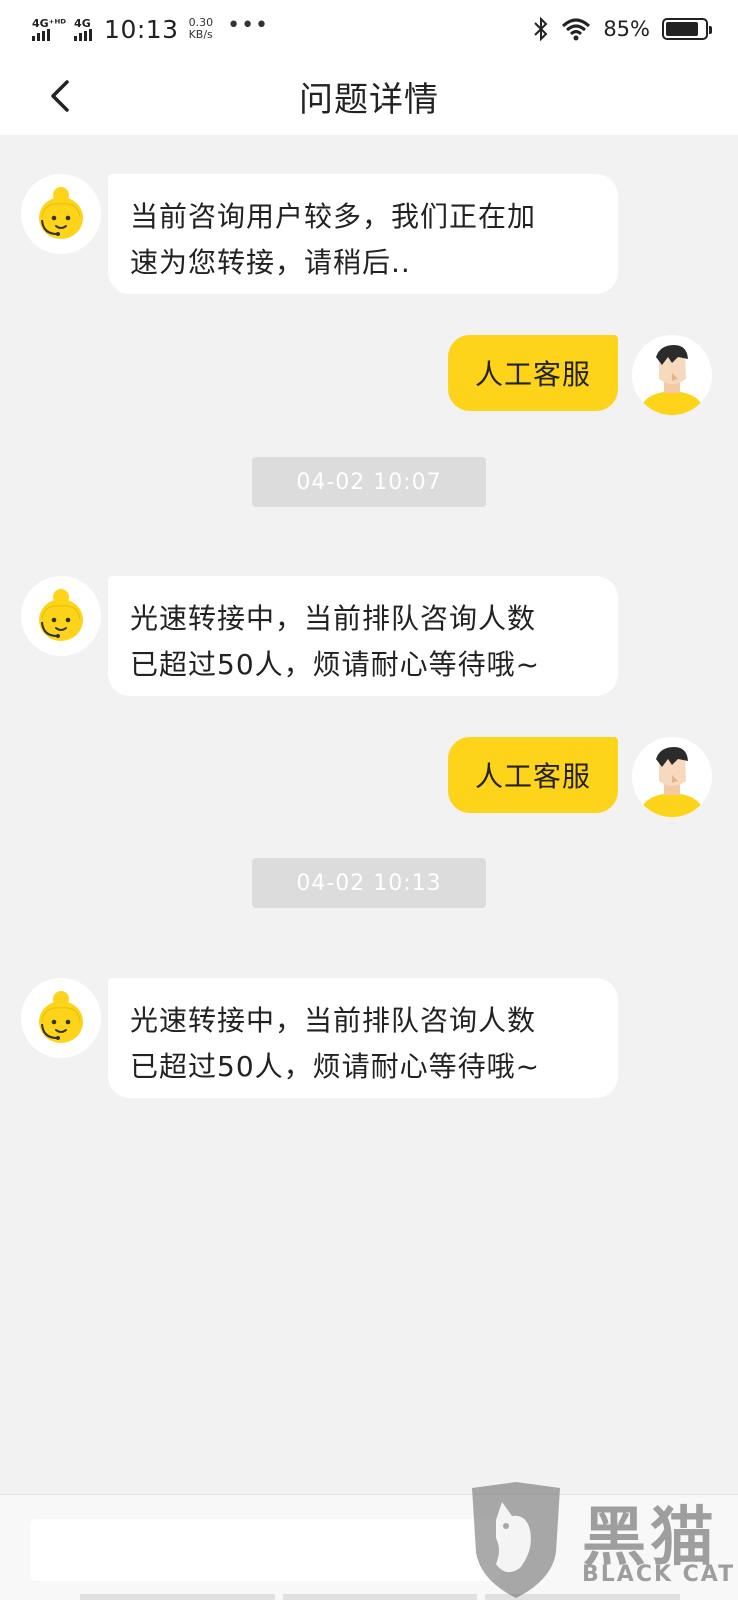 Image resolution: width=738 pixels, height=1600 pixels. I want to click on battery-icon, so click(687, 29).